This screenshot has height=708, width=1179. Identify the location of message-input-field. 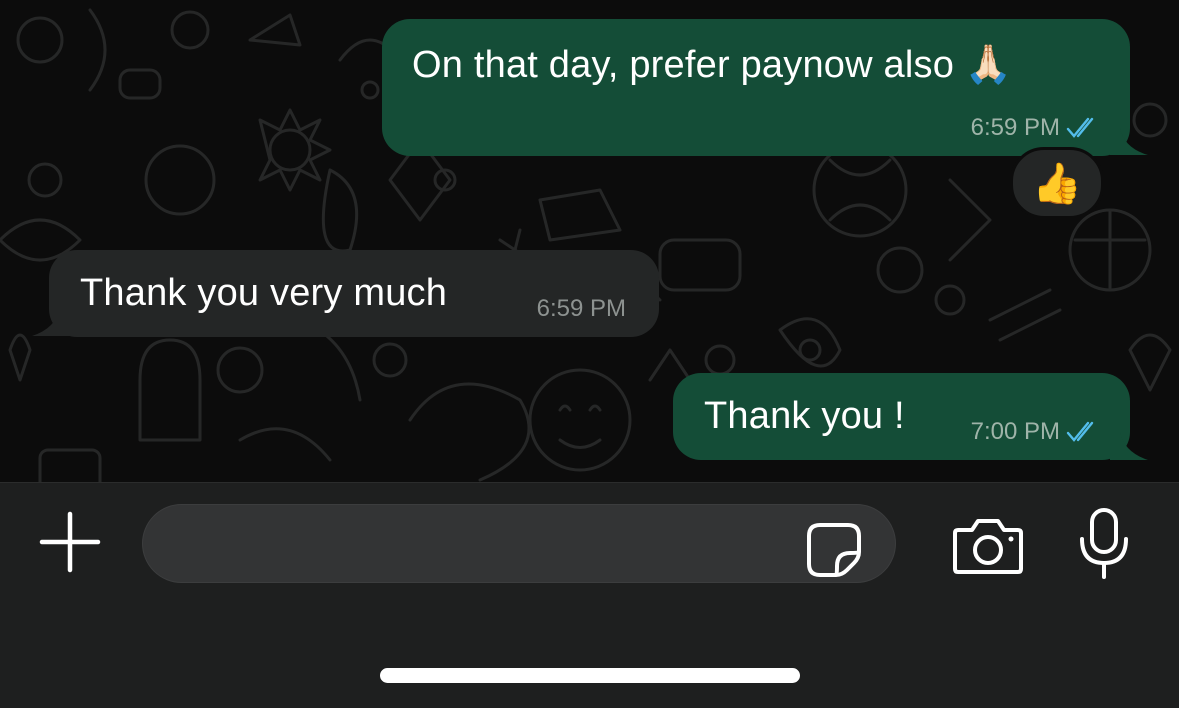
(519, 543).